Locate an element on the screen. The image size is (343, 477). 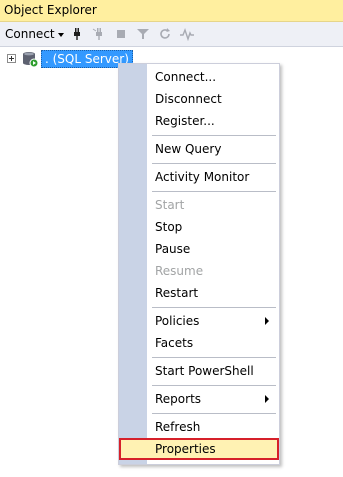
stop-icon is located at coordinates (121, 34).